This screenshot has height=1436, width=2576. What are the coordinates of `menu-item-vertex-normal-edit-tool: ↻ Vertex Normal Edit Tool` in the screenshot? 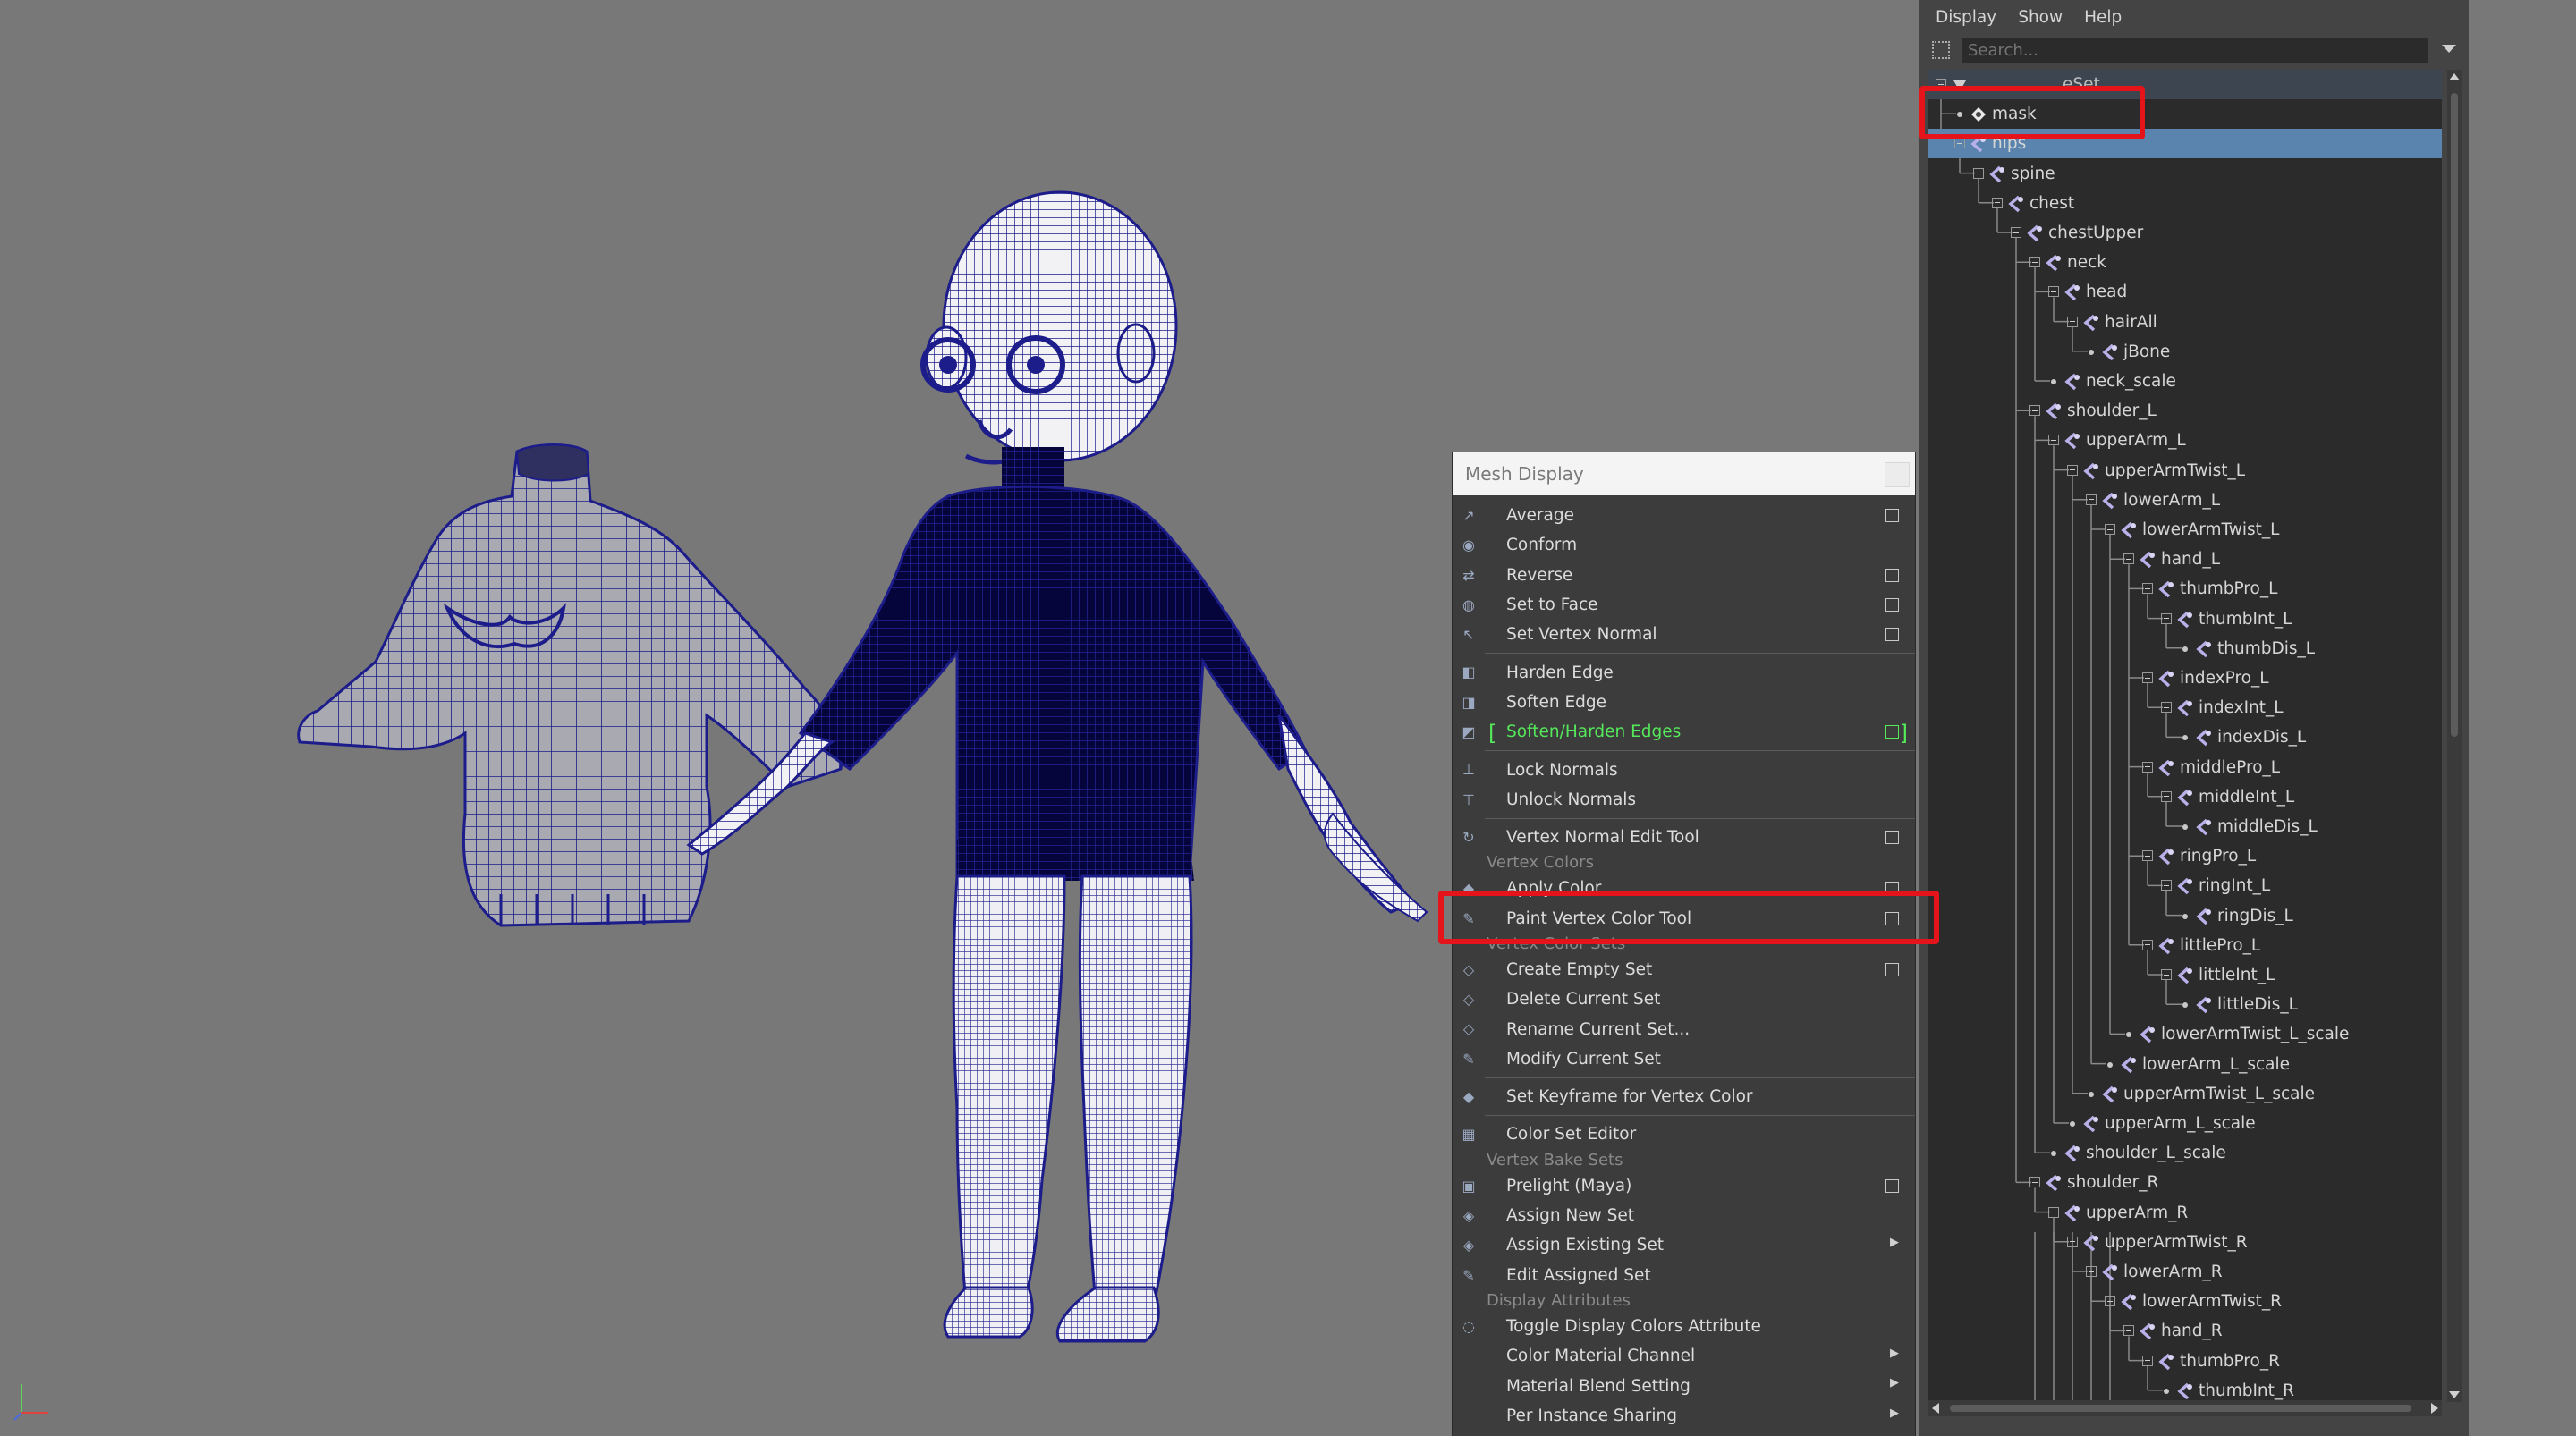 It's located at (1684, 837).